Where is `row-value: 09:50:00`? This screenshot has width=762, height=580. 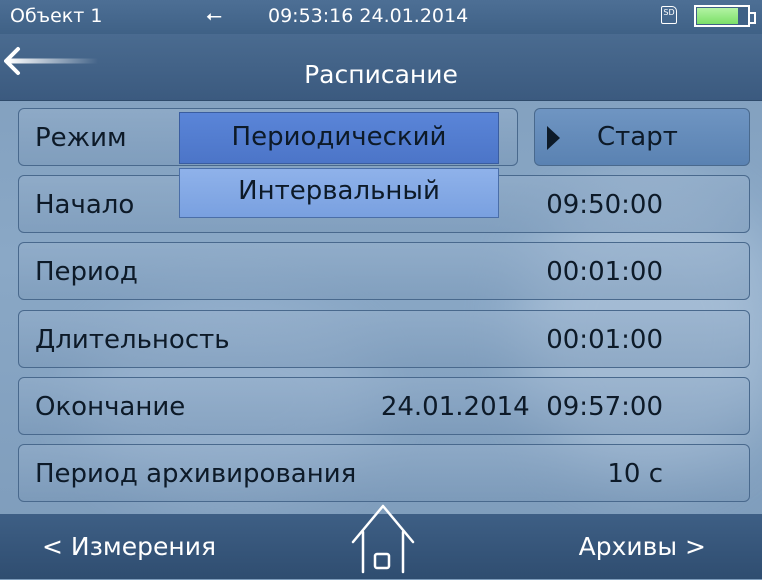
row-value: 09:50:00 is located at coordinates (604, 205).